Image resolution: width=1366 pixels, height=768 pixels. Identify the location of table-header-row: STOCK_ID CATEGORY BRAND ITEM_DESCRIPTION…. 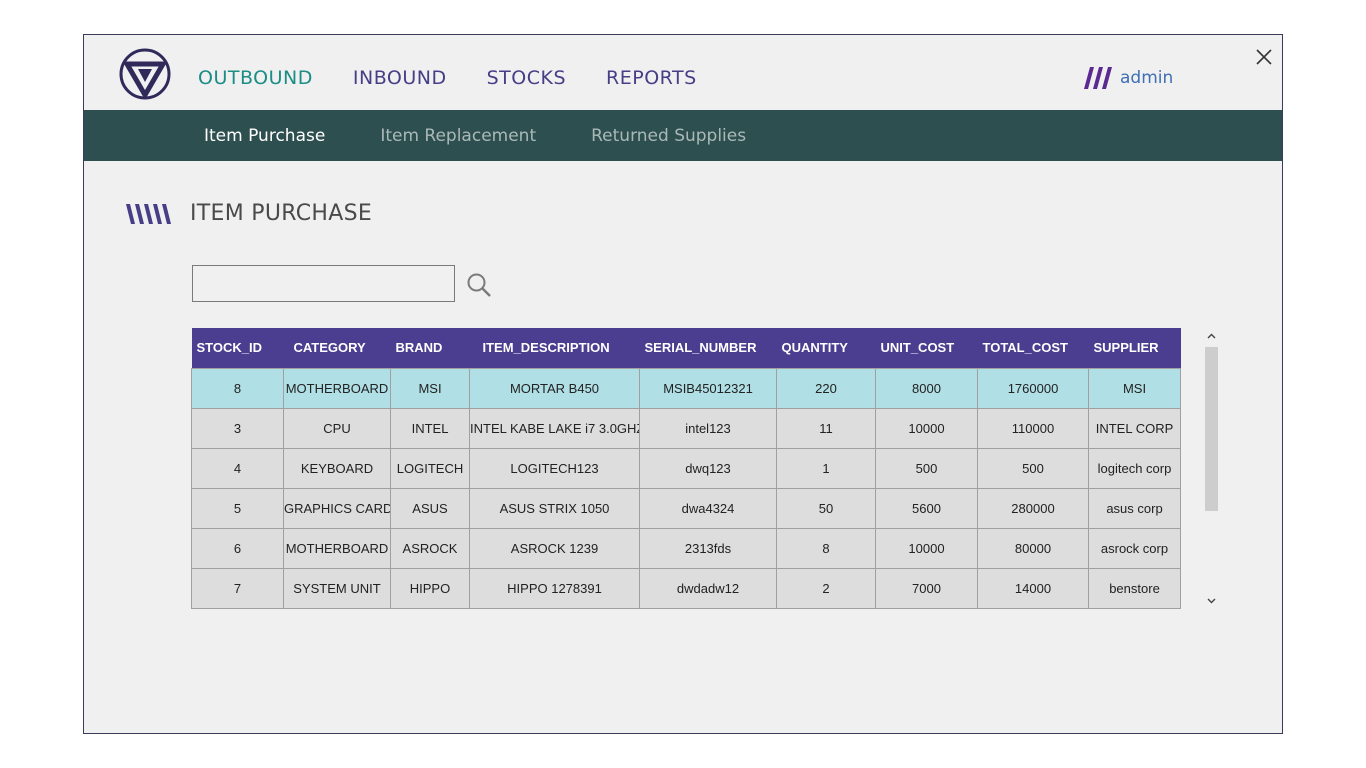
(686, 348).